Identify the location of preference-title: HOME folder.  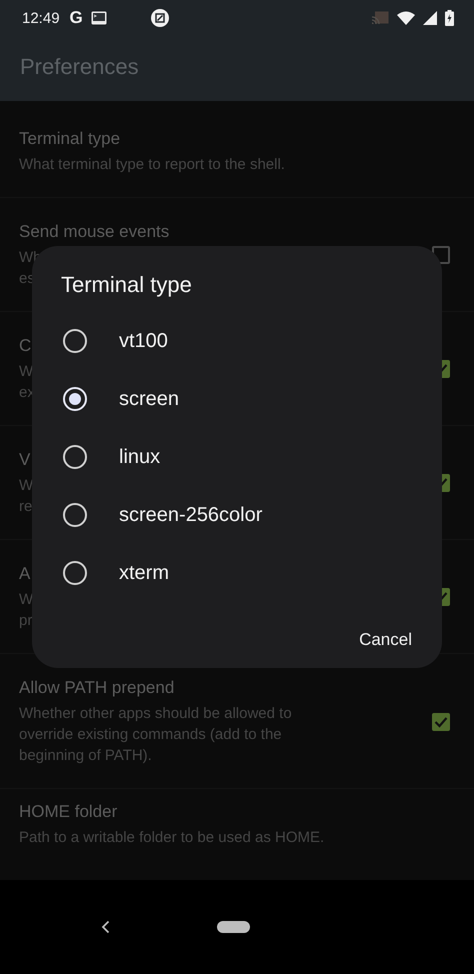
(68, 812).